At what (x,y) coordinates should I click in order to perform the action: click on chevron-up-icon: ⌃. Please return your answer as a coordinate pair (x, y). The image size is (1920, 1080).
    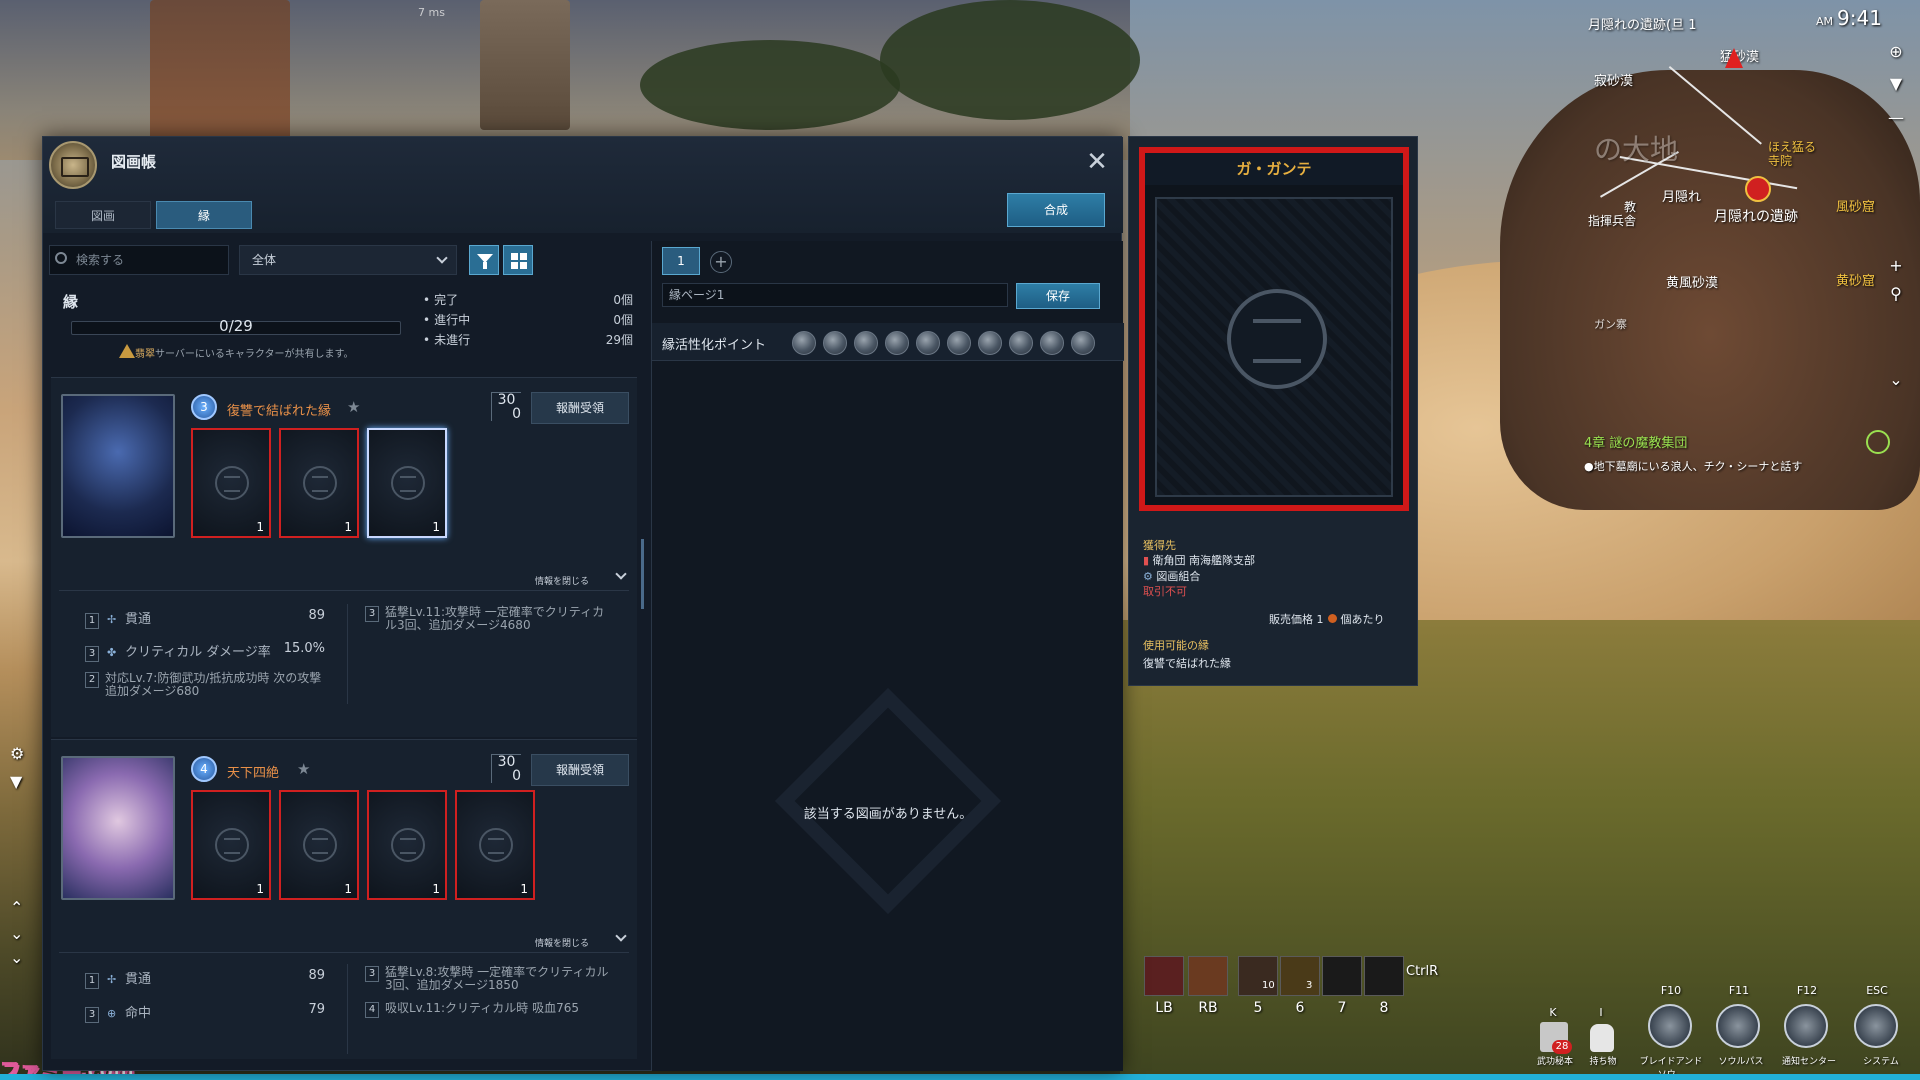
    Looking at the image, I should click on (19, 907).